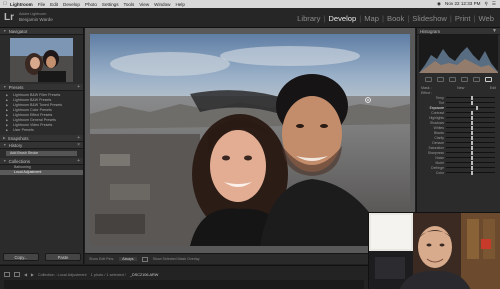 The width and height of the screenshot is (500, 289). I want to click on menu-file: File, so click(41, 4).